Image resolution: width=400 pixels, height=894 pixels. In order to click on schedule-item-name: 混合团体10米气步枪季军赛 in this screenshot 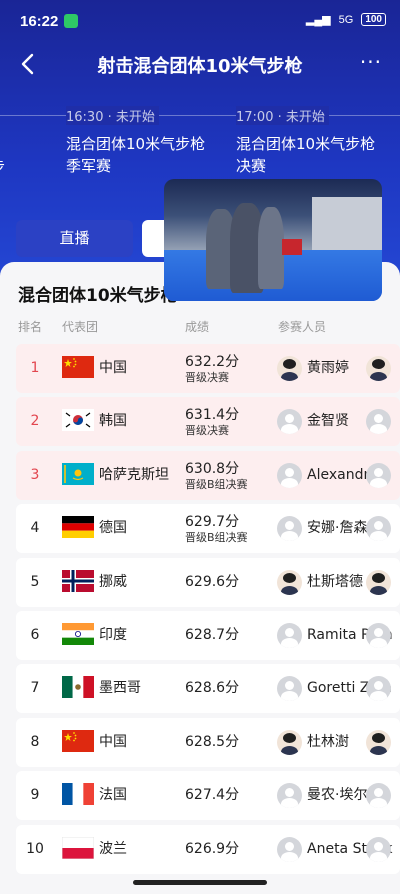, I will do `click(136, 155)`.